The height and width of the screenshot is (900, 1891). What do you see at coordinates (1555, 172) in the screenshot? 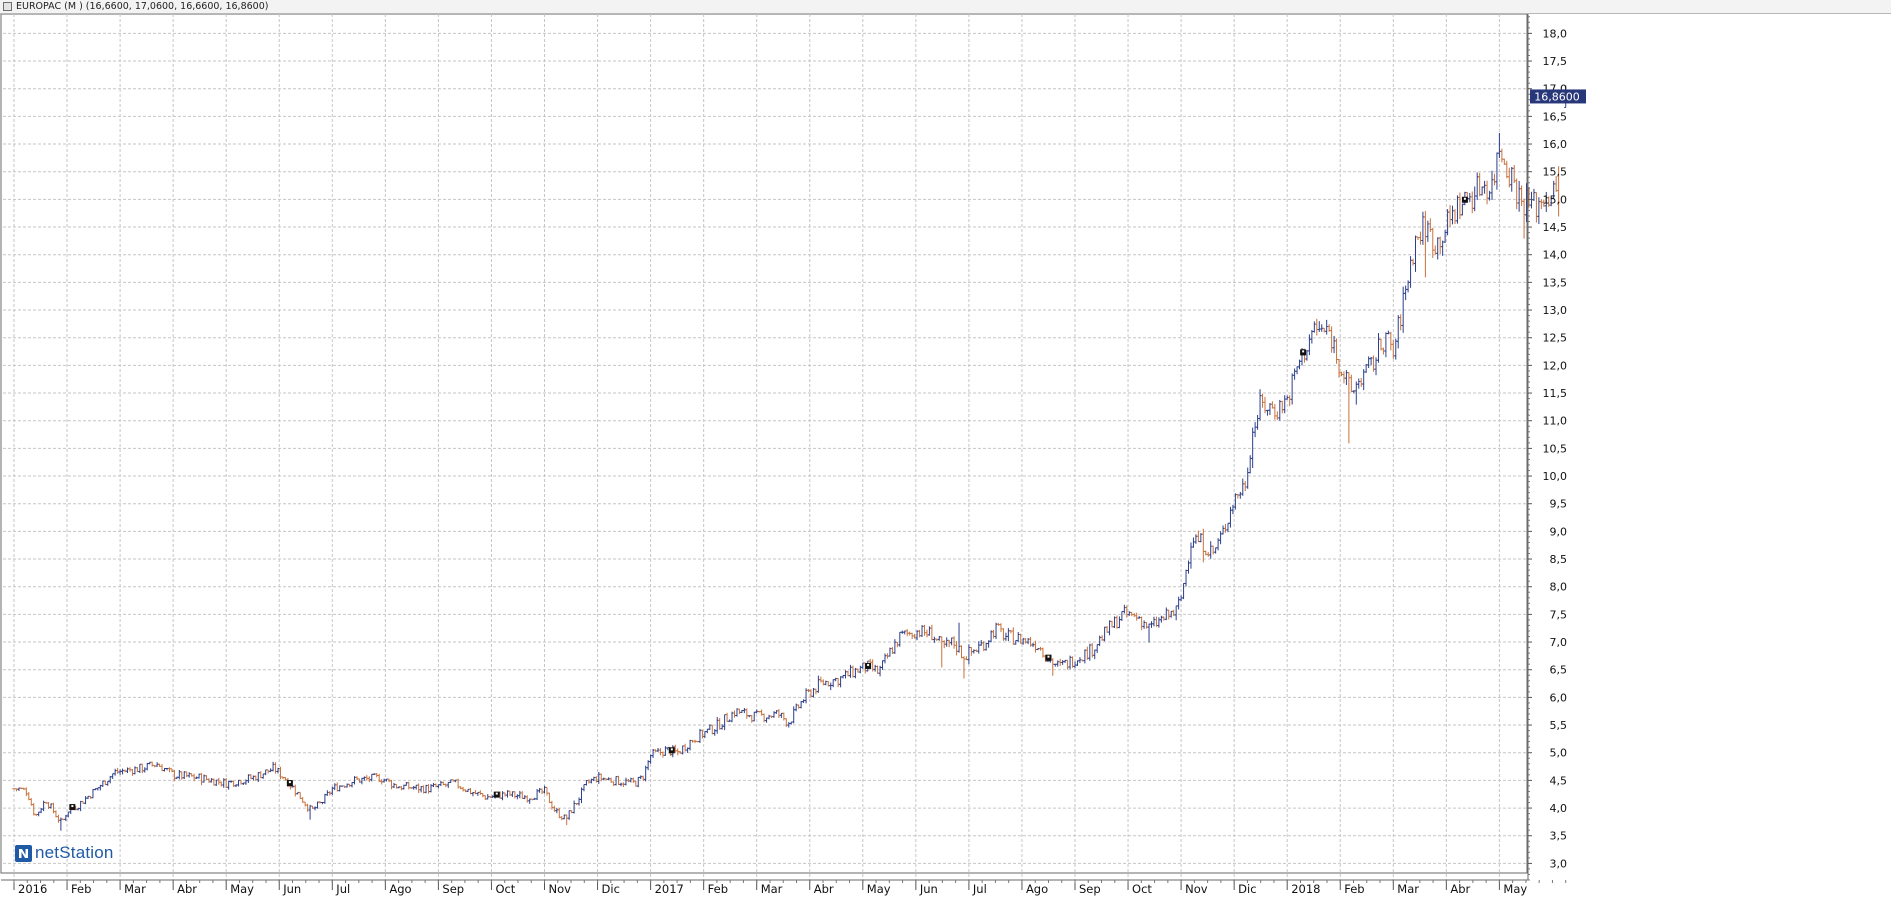
I see `y-tick-label: 15,5` at bounding box center [1555, 172].